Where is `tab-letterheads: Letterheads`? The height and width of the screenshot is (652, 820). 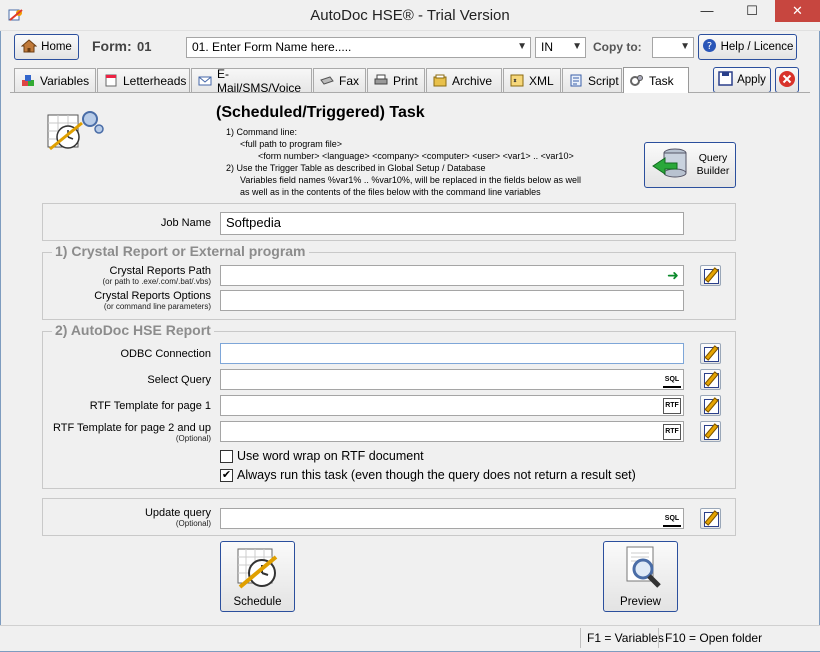
tab-letterheads: Letterheads is located at coordinates (143, 80).